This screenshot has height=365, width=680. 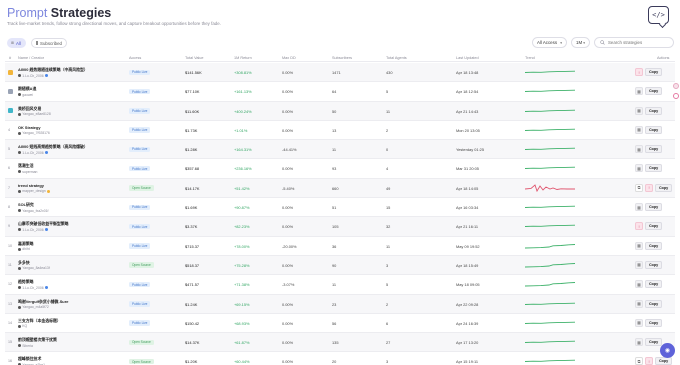 I want to click on strategy-name: 嘉源策略, so click(x=26, y=244).